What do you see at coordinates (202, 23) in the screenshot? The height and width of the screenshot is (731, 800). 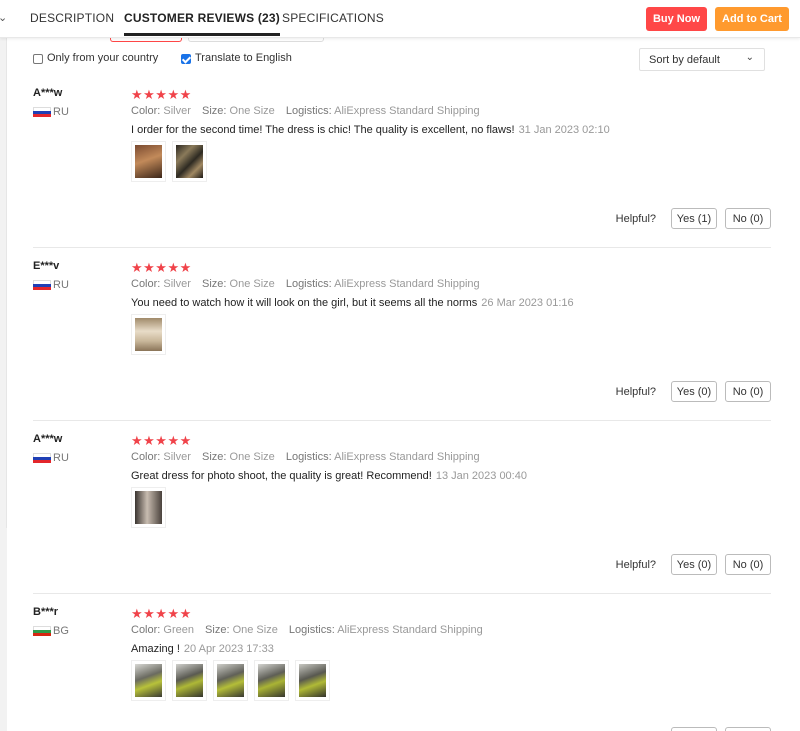 I see `tab-customer-reviews: CUSTOMER REVIEWS (23)` at bounding box center [202, 23].